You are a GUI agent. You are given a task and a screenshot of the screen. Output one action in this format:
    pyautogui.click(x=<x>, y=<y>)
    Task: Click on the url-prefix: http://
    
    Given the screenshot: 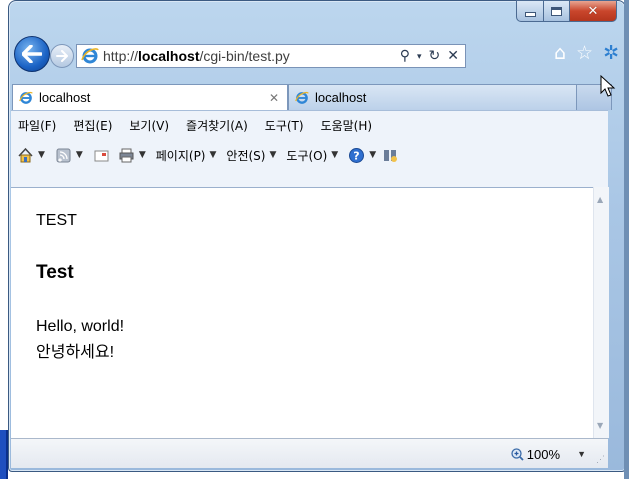 What is the action you would take?
    pyautogui.click(x=121, y=56)
    